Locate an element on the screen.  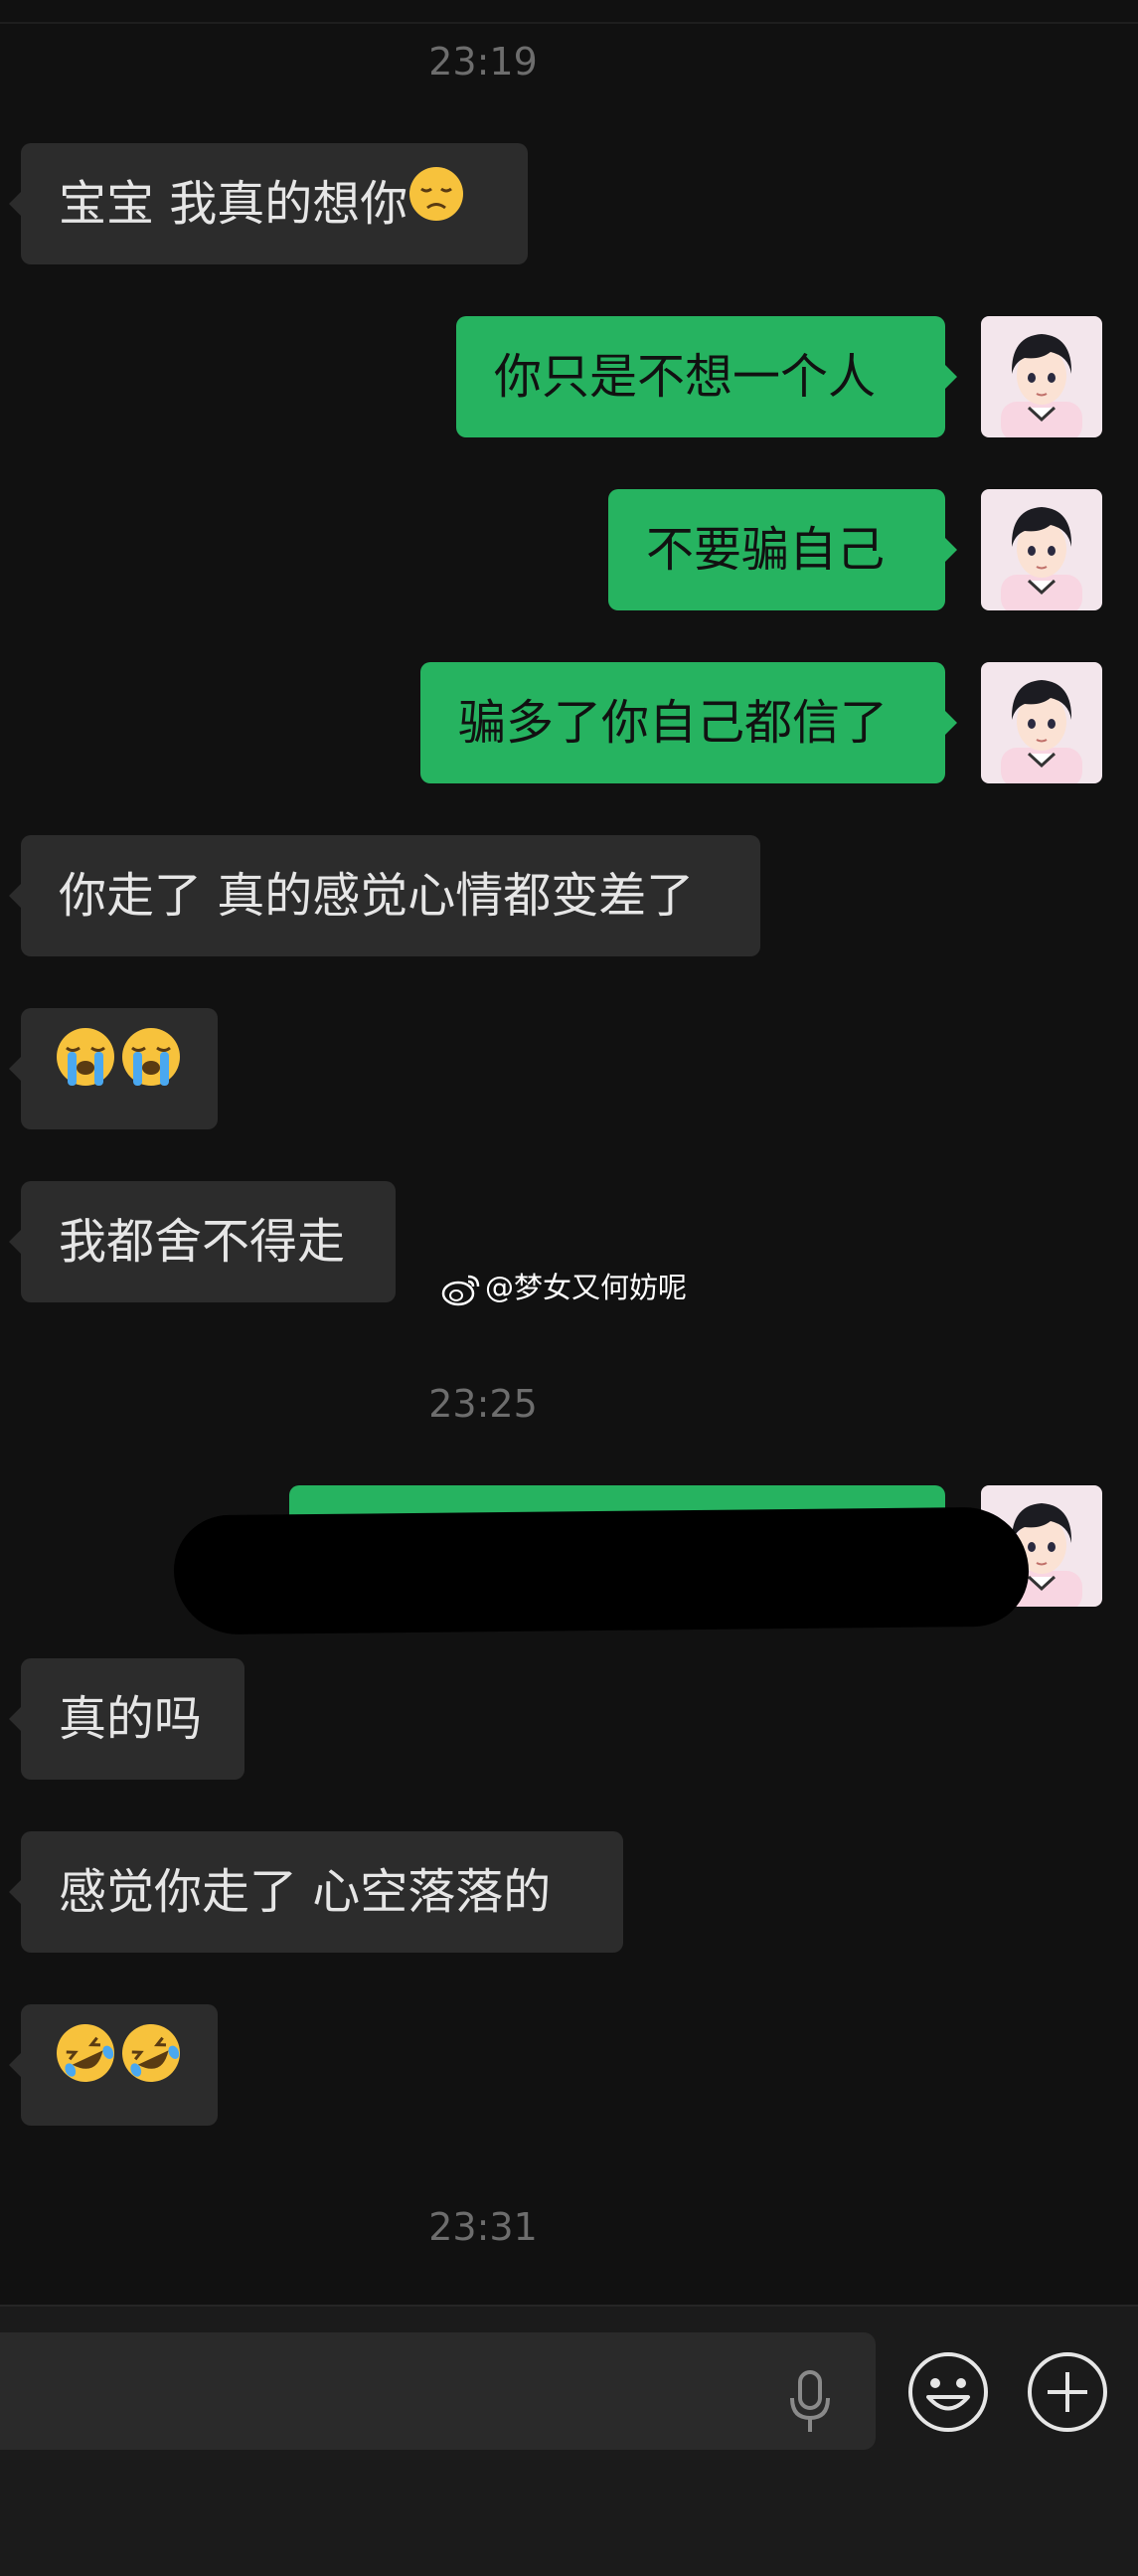
message-input is located at coordinates (438, 2391).